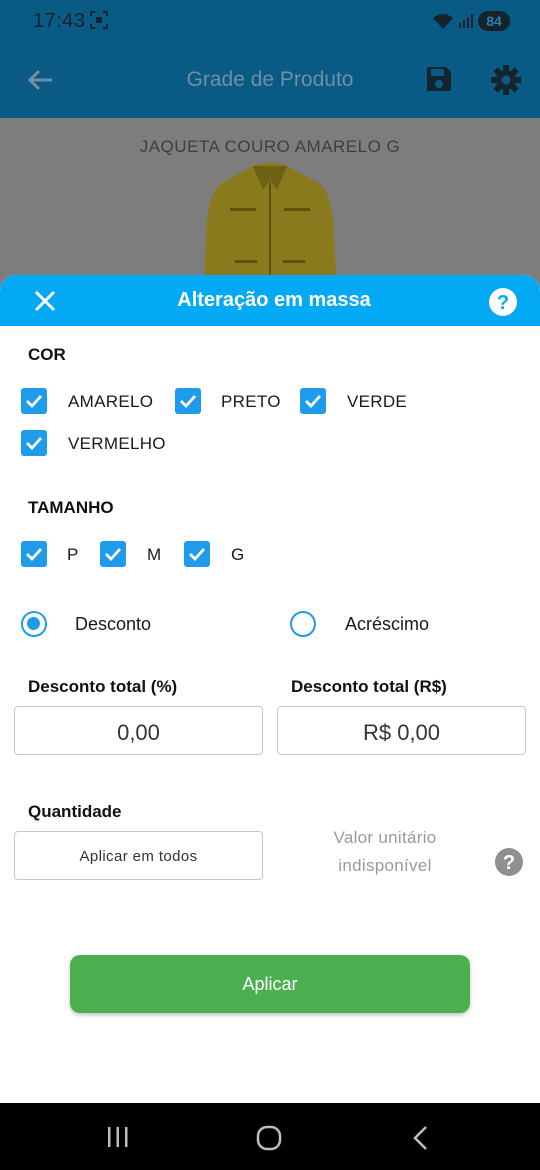  What do you see at coordinates (421, 1138) in the screenshot?
I see `nav-back-icon` at bounding box center [421, 1138].